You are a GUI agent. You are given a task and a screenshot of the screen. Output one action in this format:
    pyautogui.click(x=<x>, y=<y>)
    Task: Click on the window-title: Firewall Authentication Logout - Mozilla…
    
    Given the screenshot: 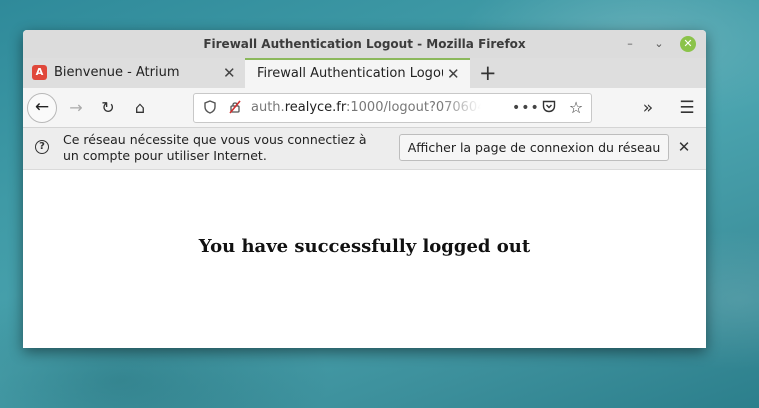 What is the action you would take?
    pyautogui.click(x=364, y=44)
    